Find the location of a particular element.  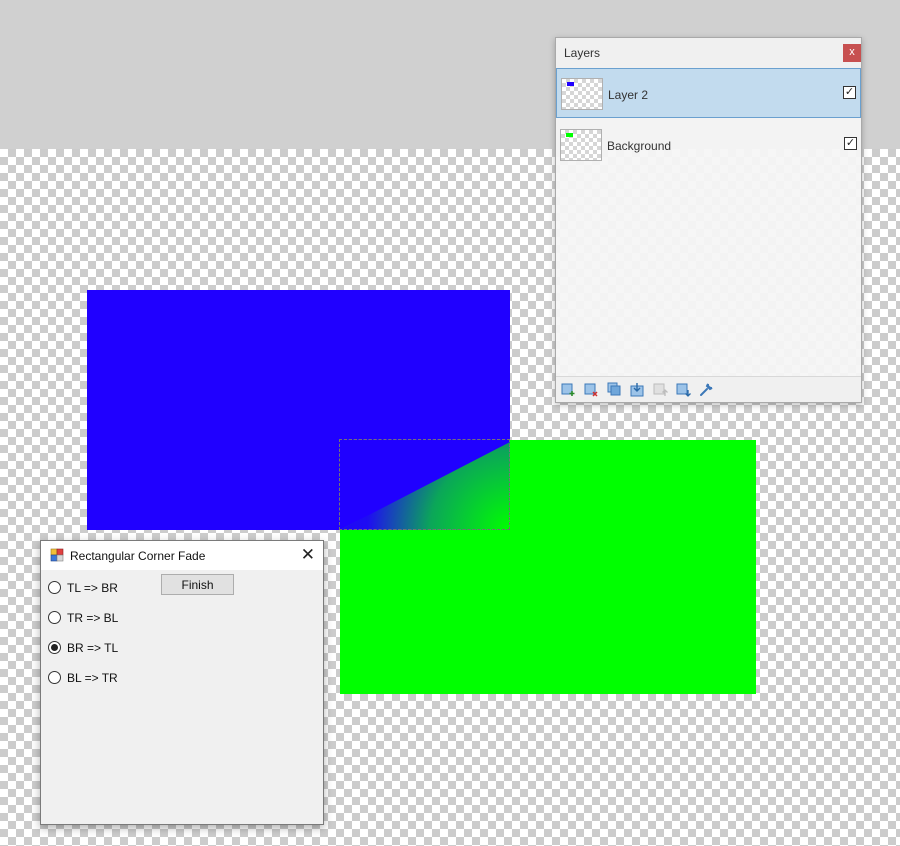

option-label: BR => TL is located at coordinates (93, 648).